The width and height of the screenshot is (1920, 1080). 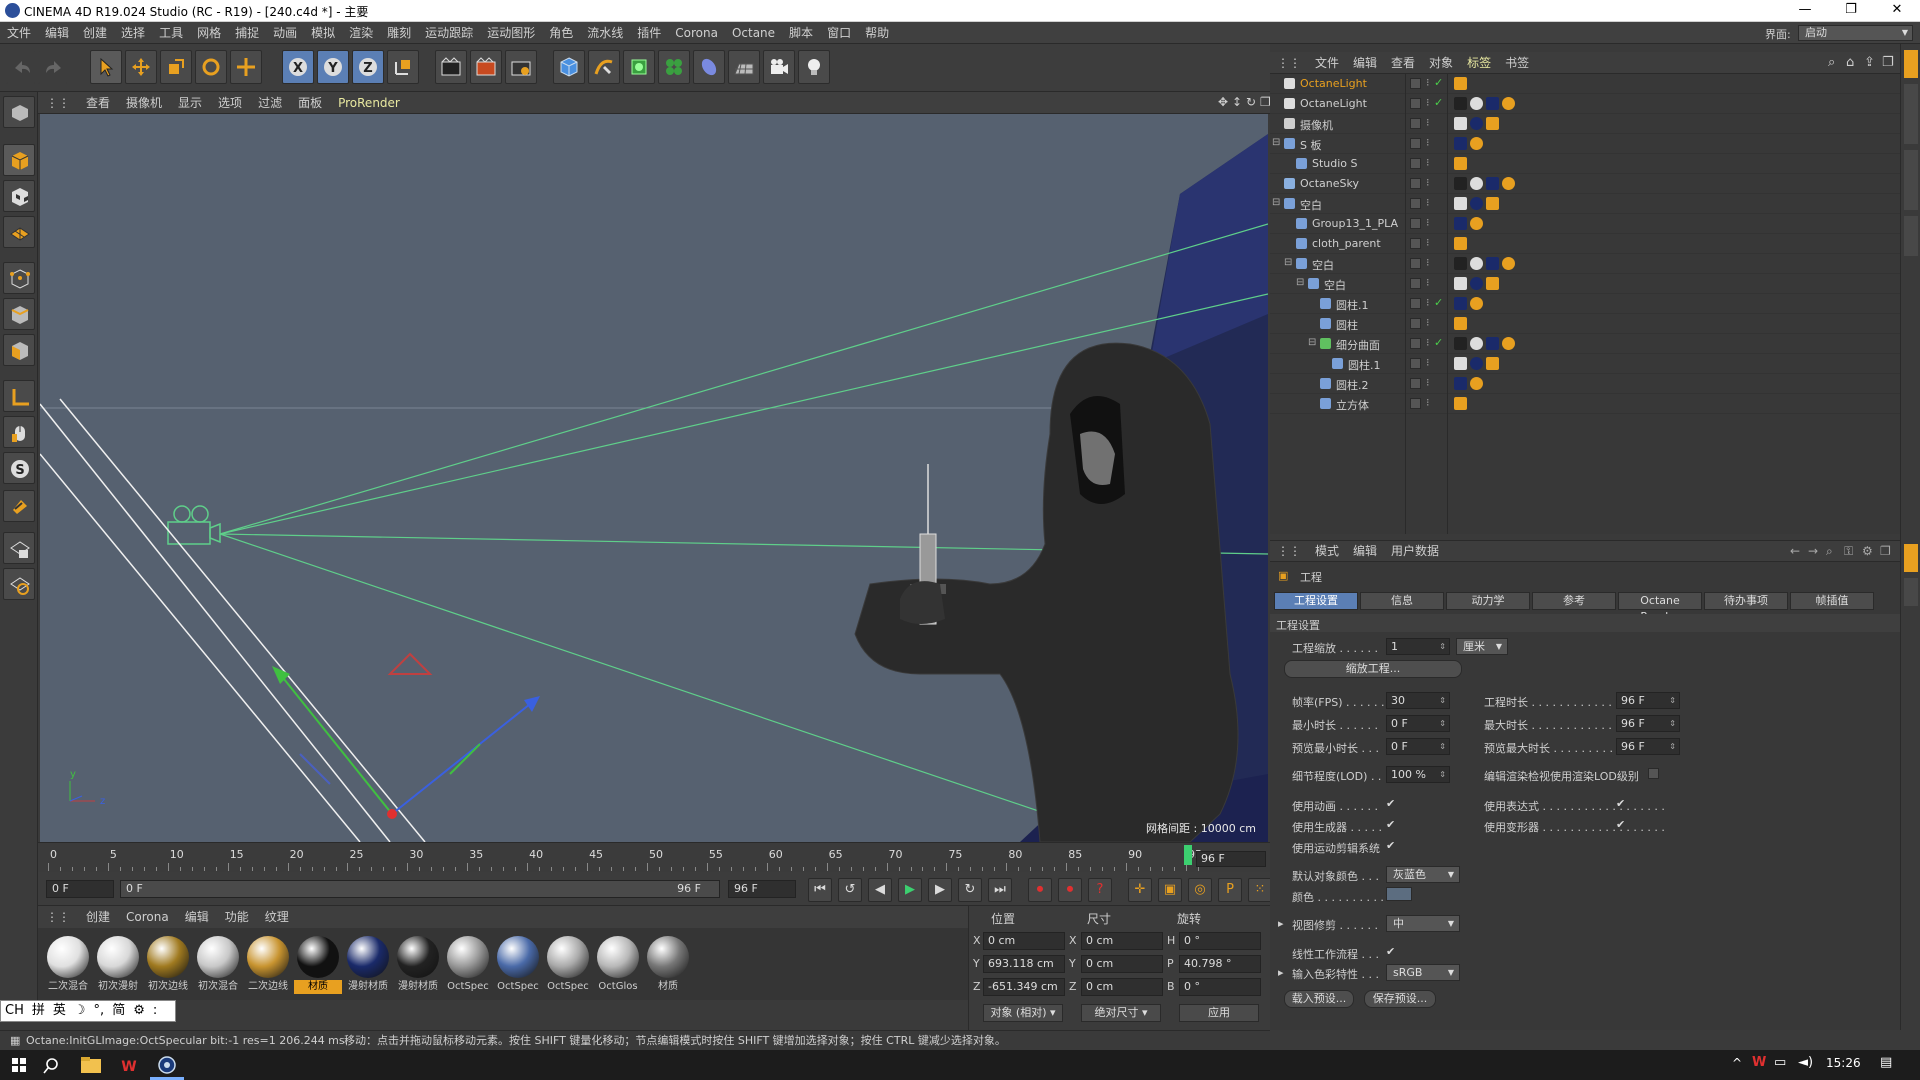 I want to click on key-parameter-icon: P, so click(x=1230, y=890).